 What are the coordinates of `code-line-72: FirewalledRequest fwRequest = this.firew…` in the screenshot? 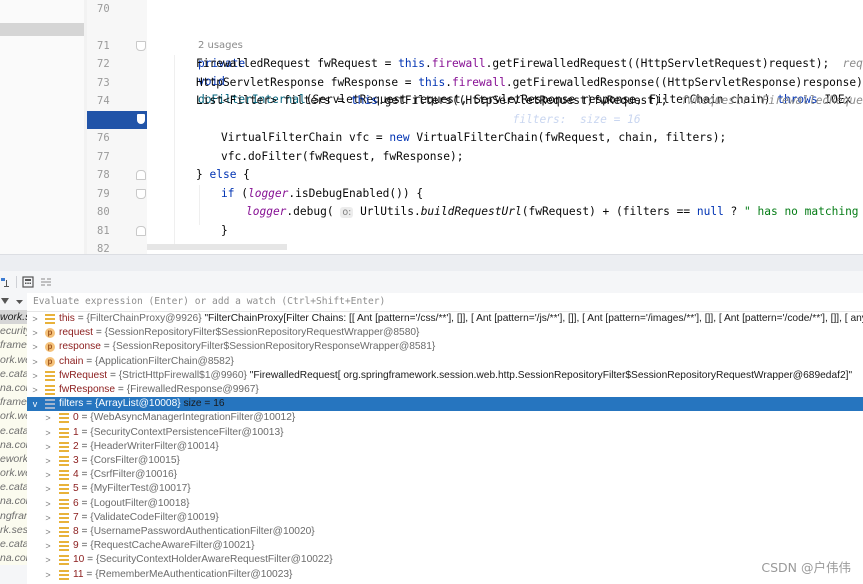 It's located at (529, 64).